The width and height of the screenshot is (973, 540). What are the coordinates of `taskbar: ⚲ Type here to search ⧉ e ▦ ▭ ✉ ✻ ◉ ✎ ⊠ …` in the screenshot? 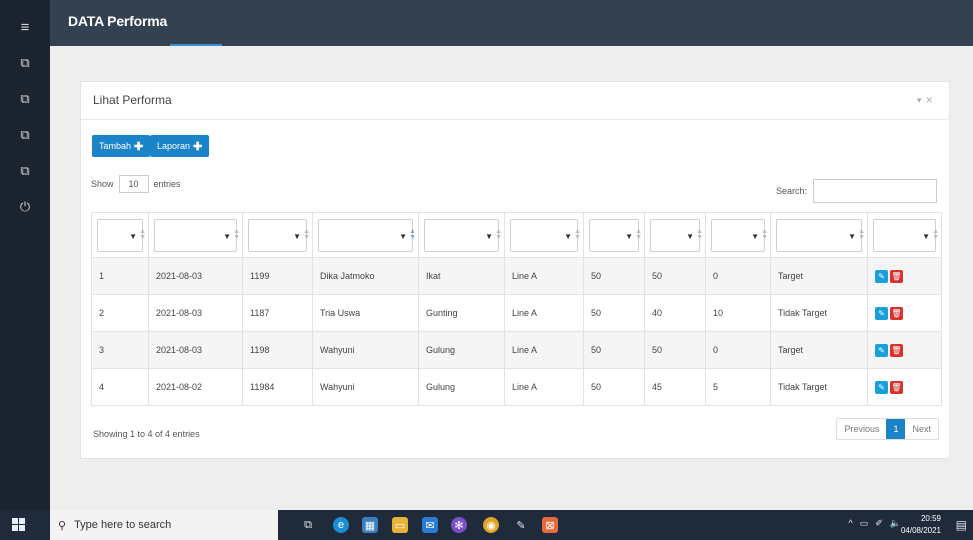 It's located at (486, 525).